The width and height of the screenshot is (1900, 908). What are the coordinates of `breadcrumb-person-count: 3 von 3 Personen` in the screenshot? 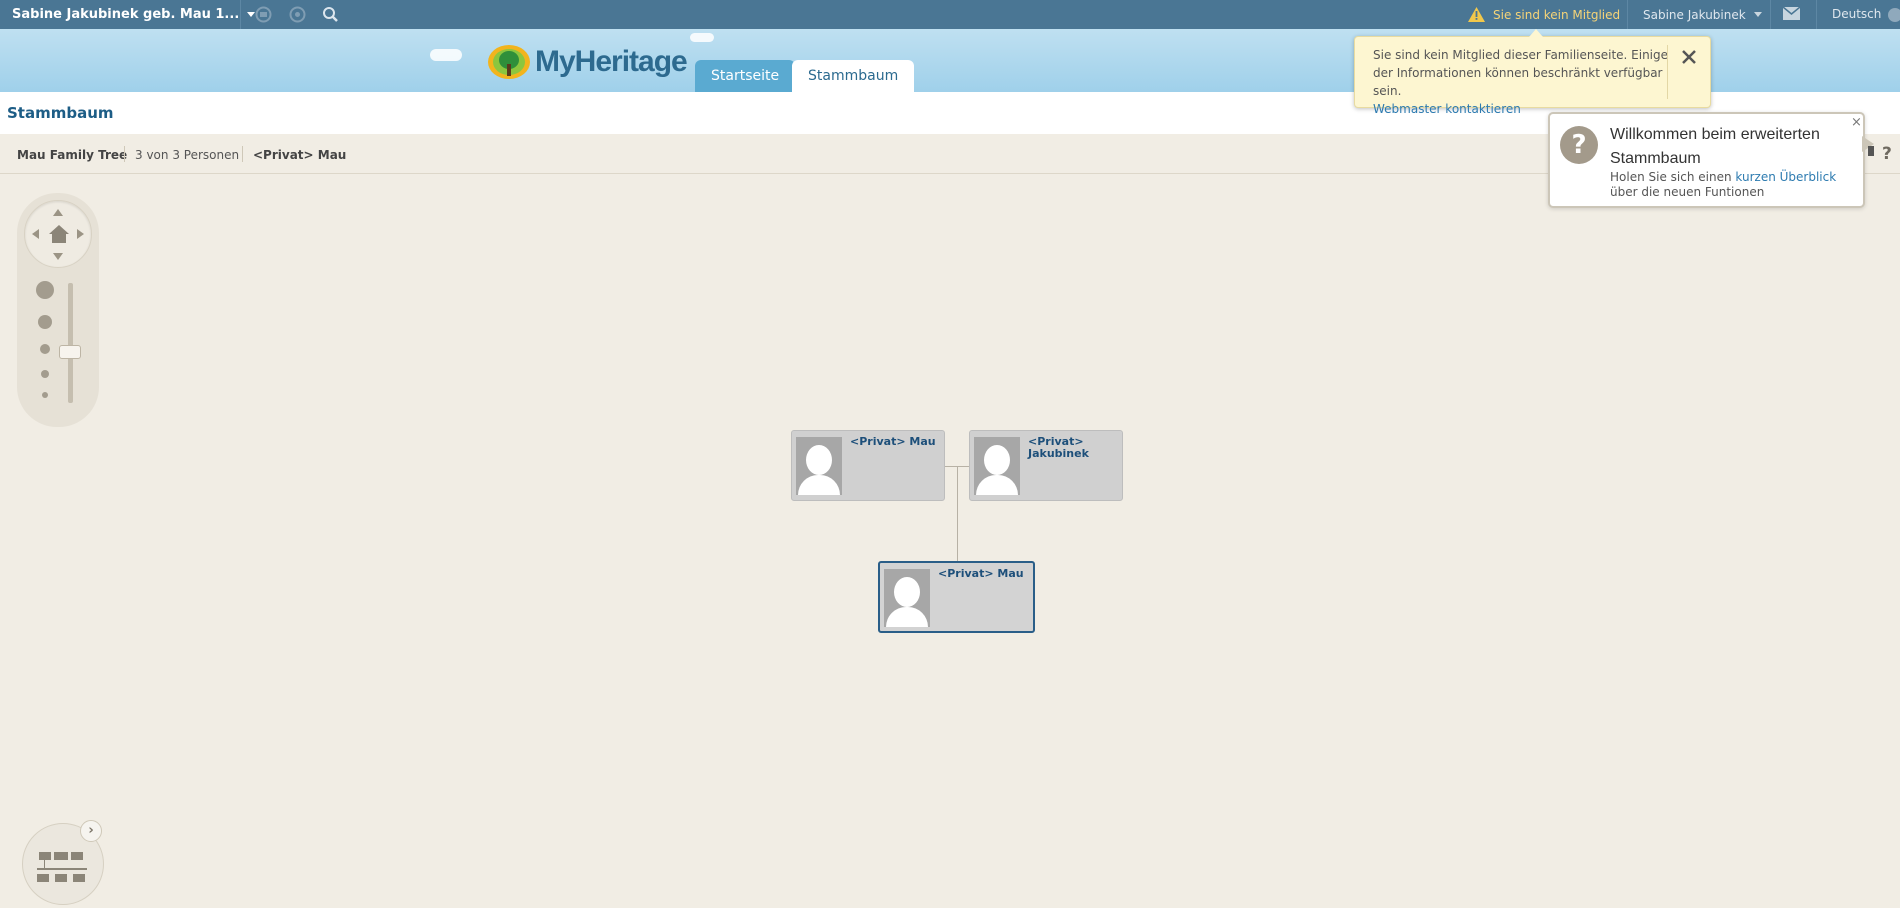 It's located at (187, 155).